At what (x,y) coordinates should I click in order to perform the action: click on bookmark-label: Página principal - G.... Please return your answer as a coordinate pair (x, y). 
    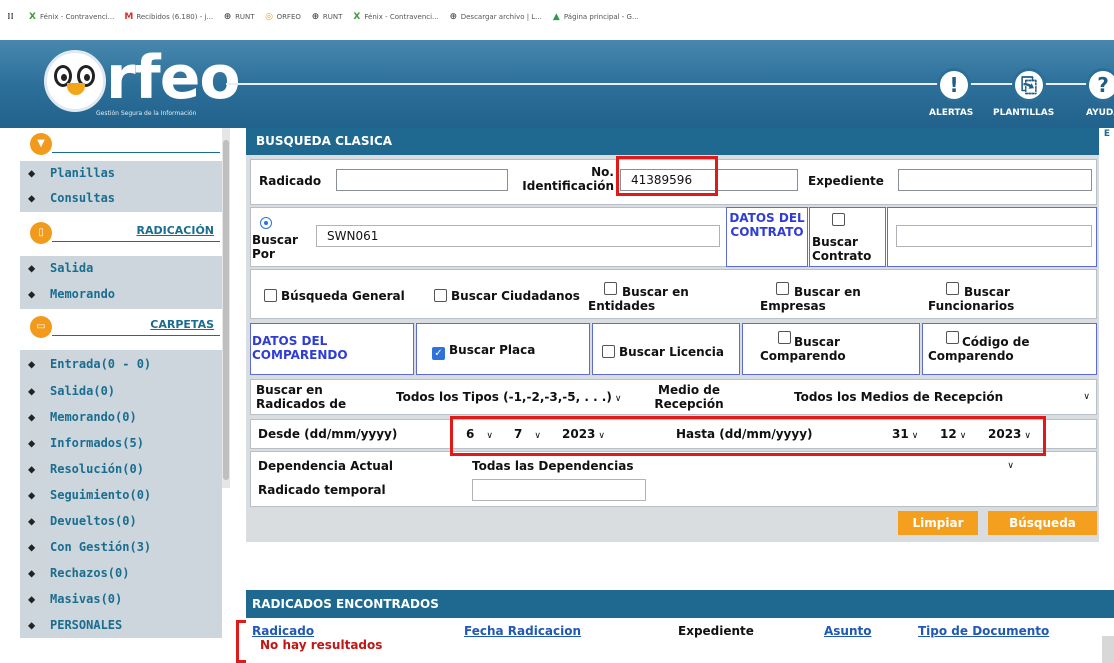
    Looking at the image, I should click on (601, 17).